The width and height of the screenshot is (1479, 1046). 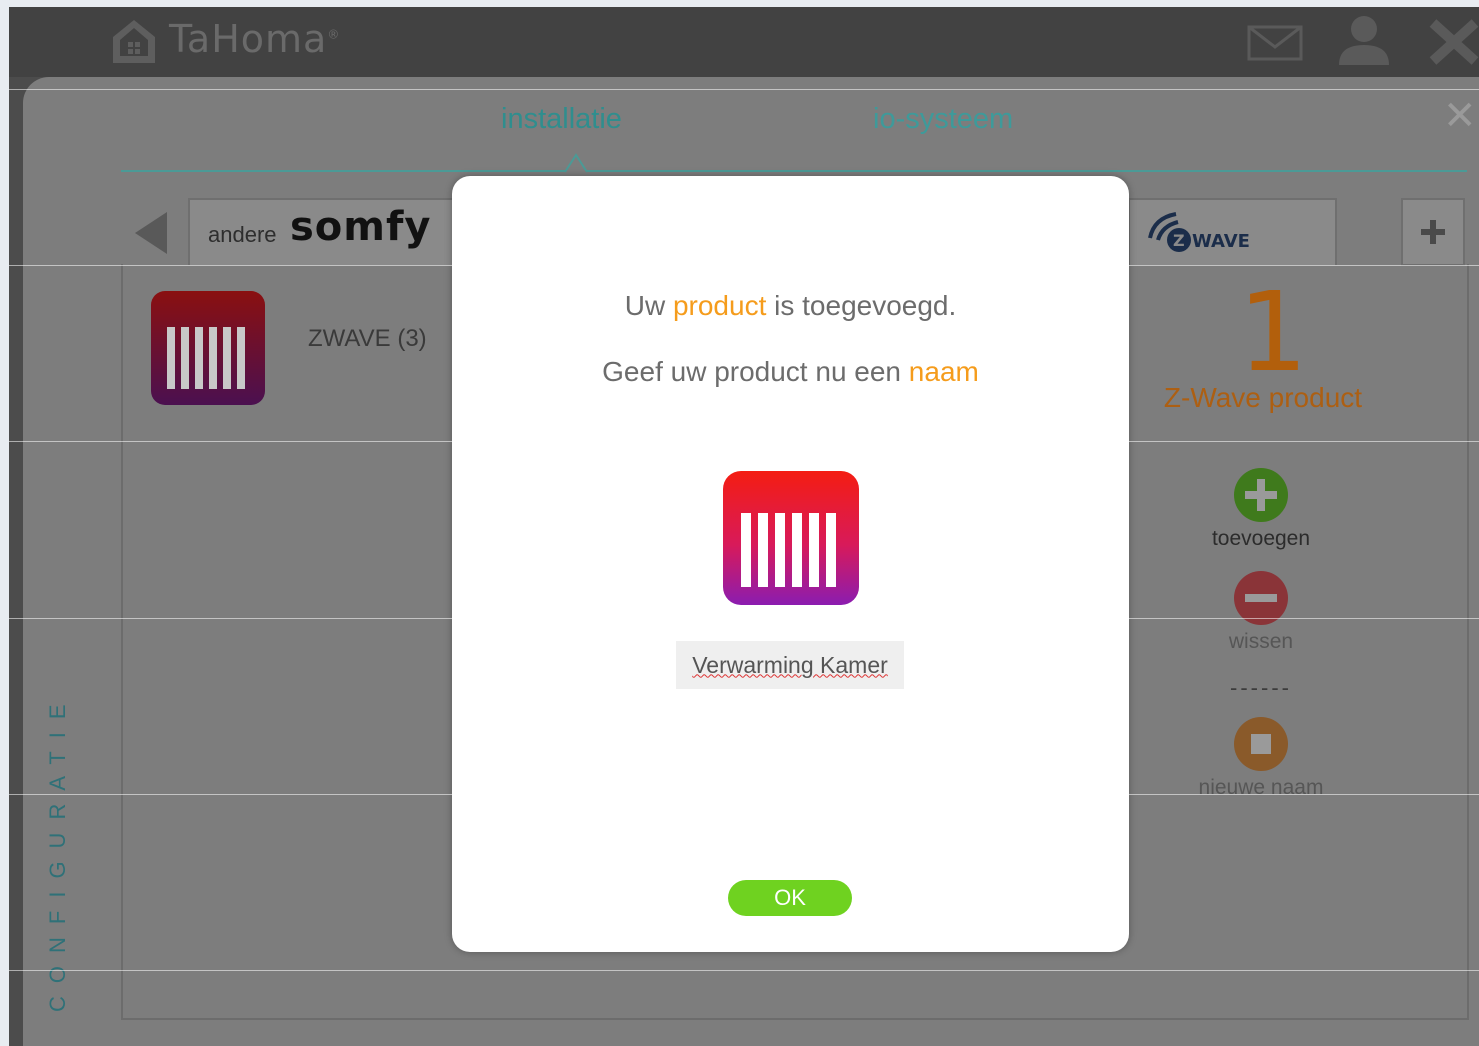 I want to click on brand-tab-zwave: Z WAVE, so click(x=1232, y=231).